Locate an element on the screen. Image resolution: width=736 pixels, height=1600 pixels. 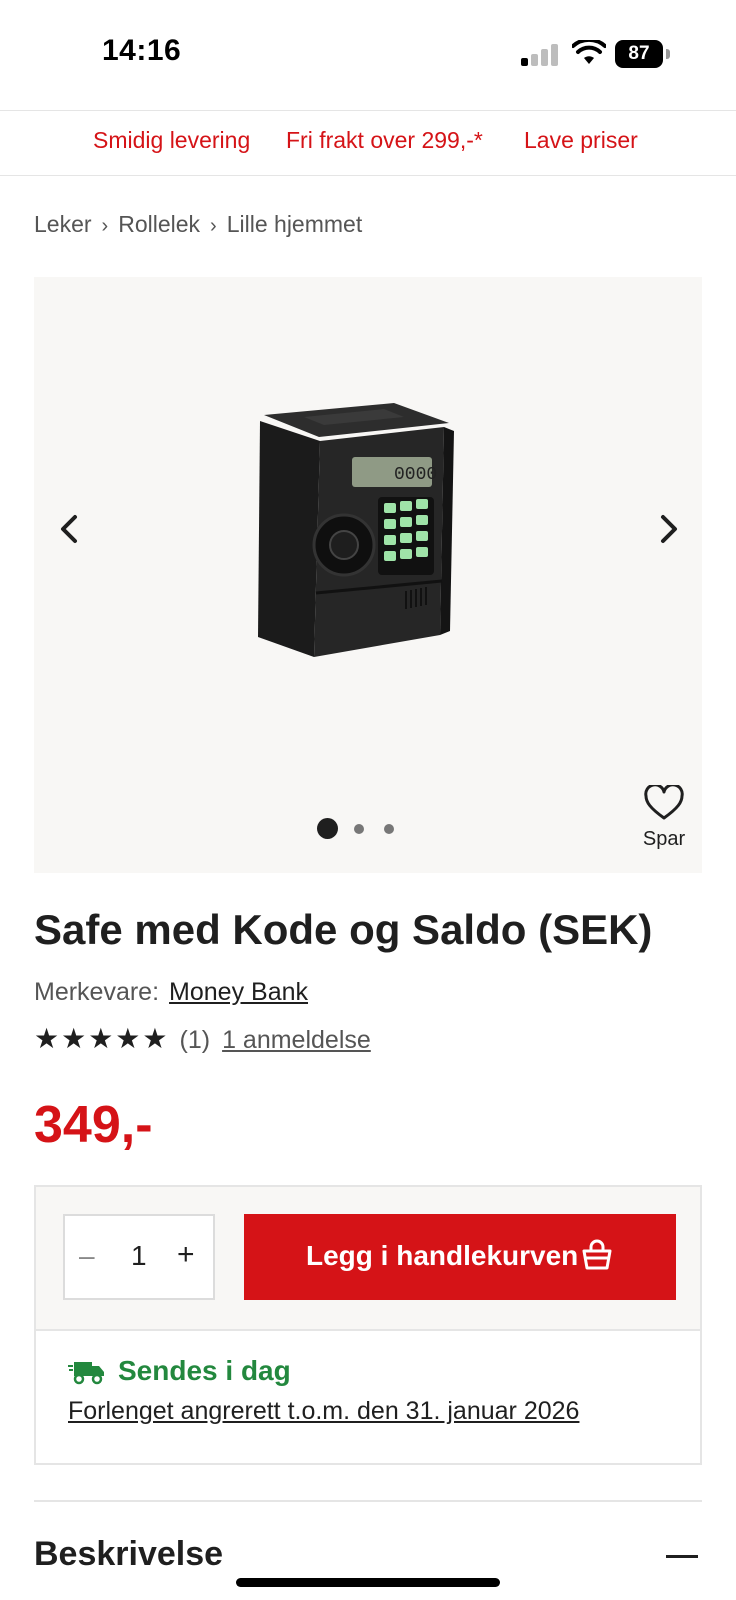
svg-text: 0000 is located at coordinates (415, 475).